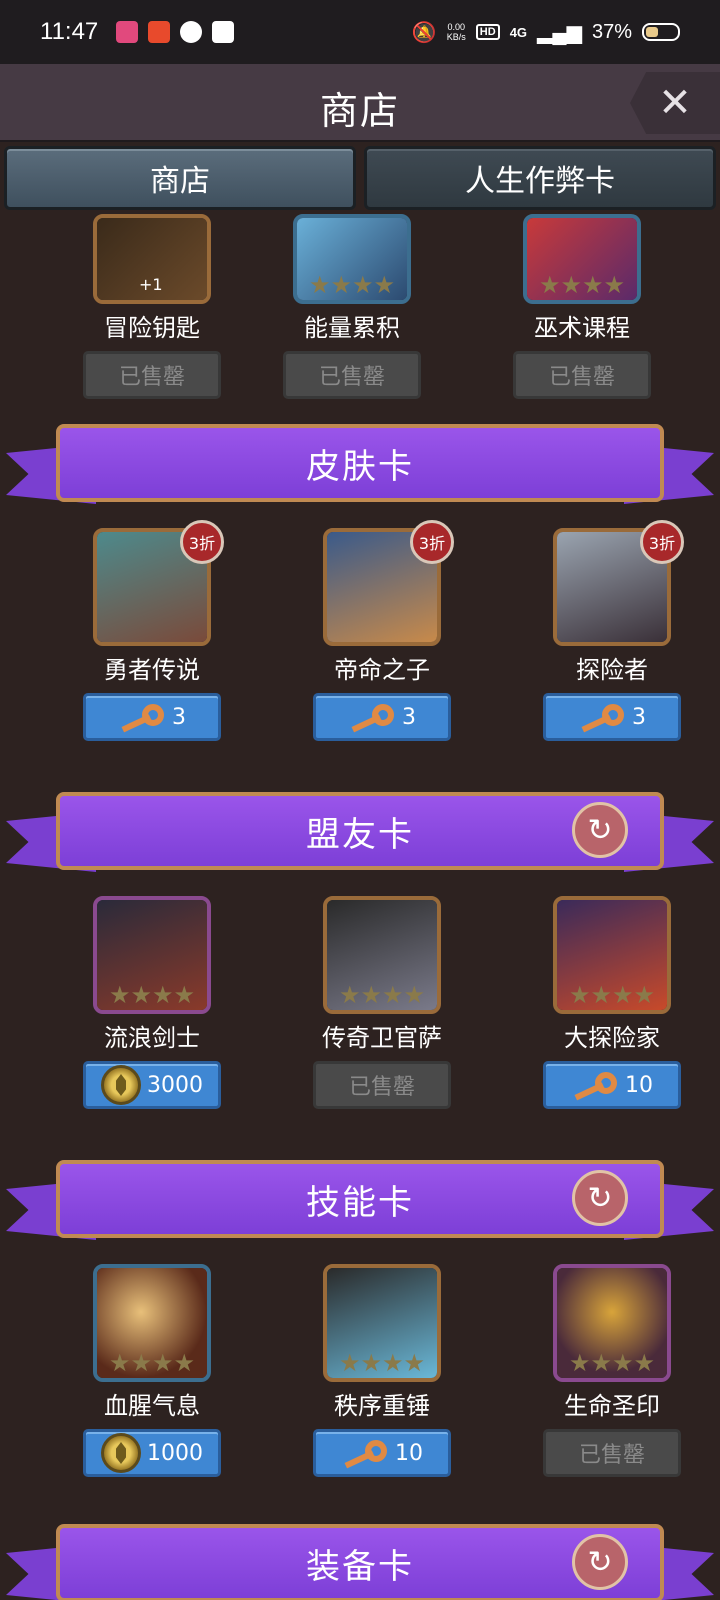  Describe the element at coordinates (582, 328) in the screenshot. I see `item-name: 巫术课程` at that location.